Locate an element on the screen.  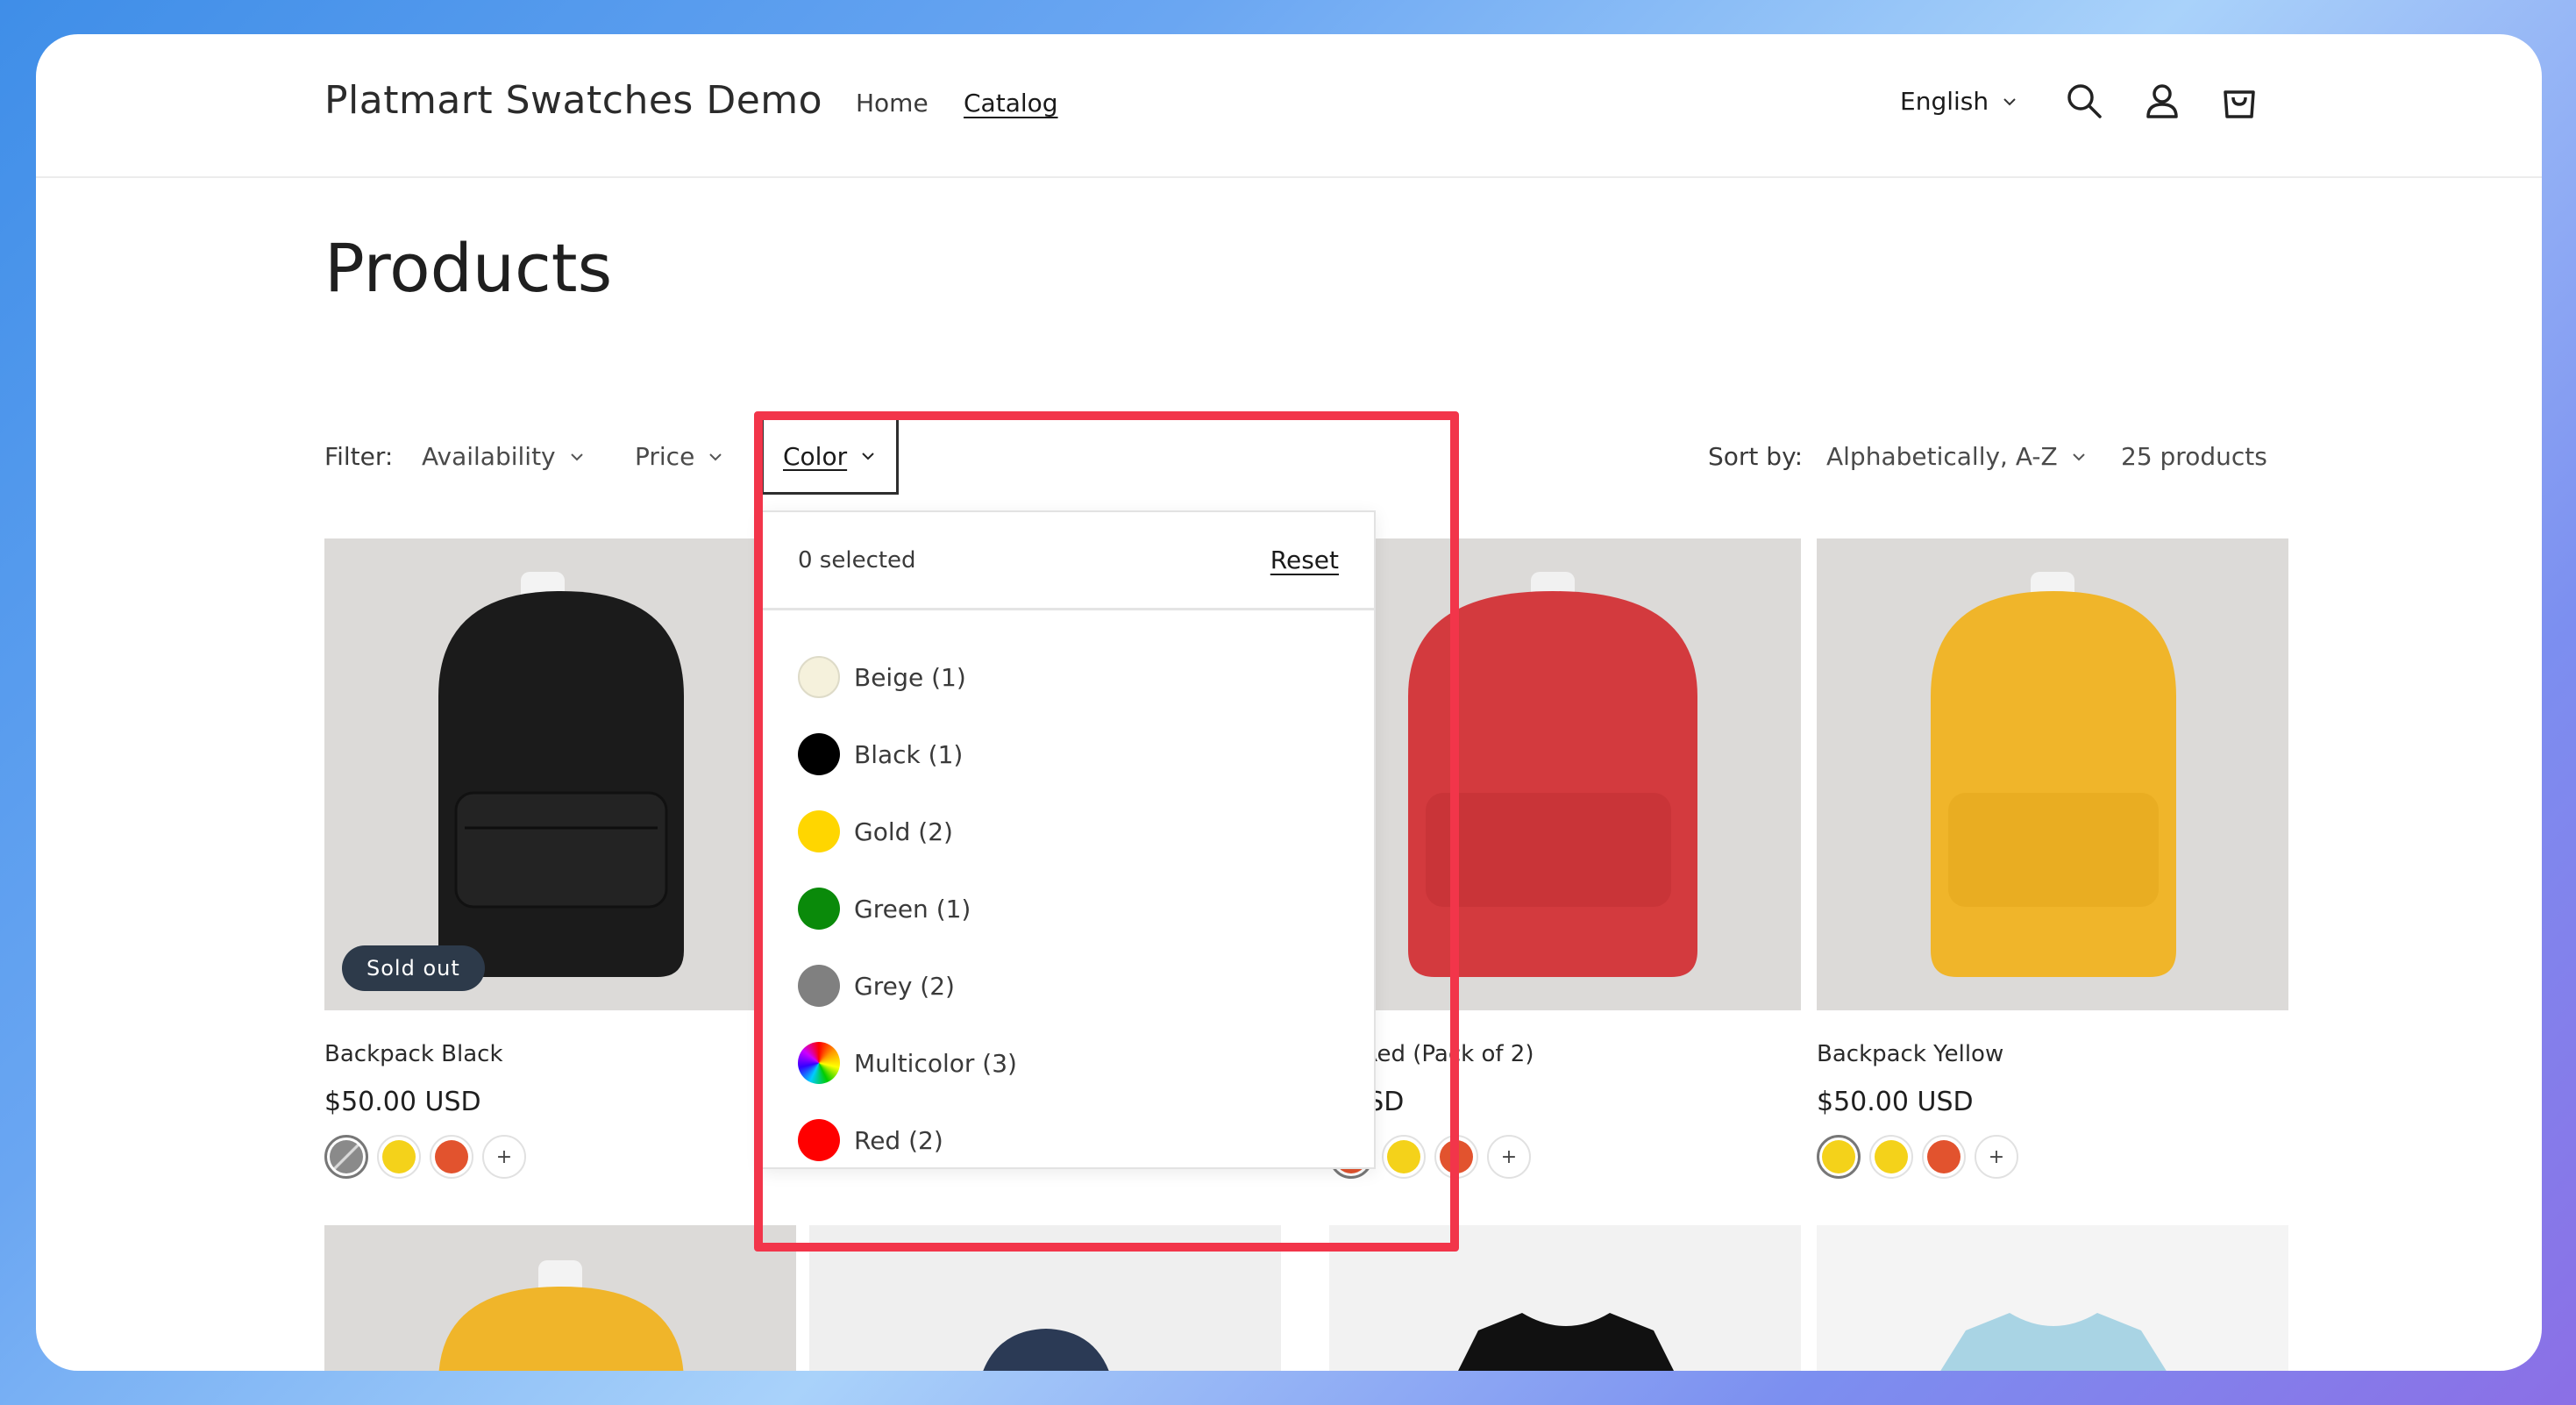
filter-availability-label: Availability is located at coordinates (489, 456).